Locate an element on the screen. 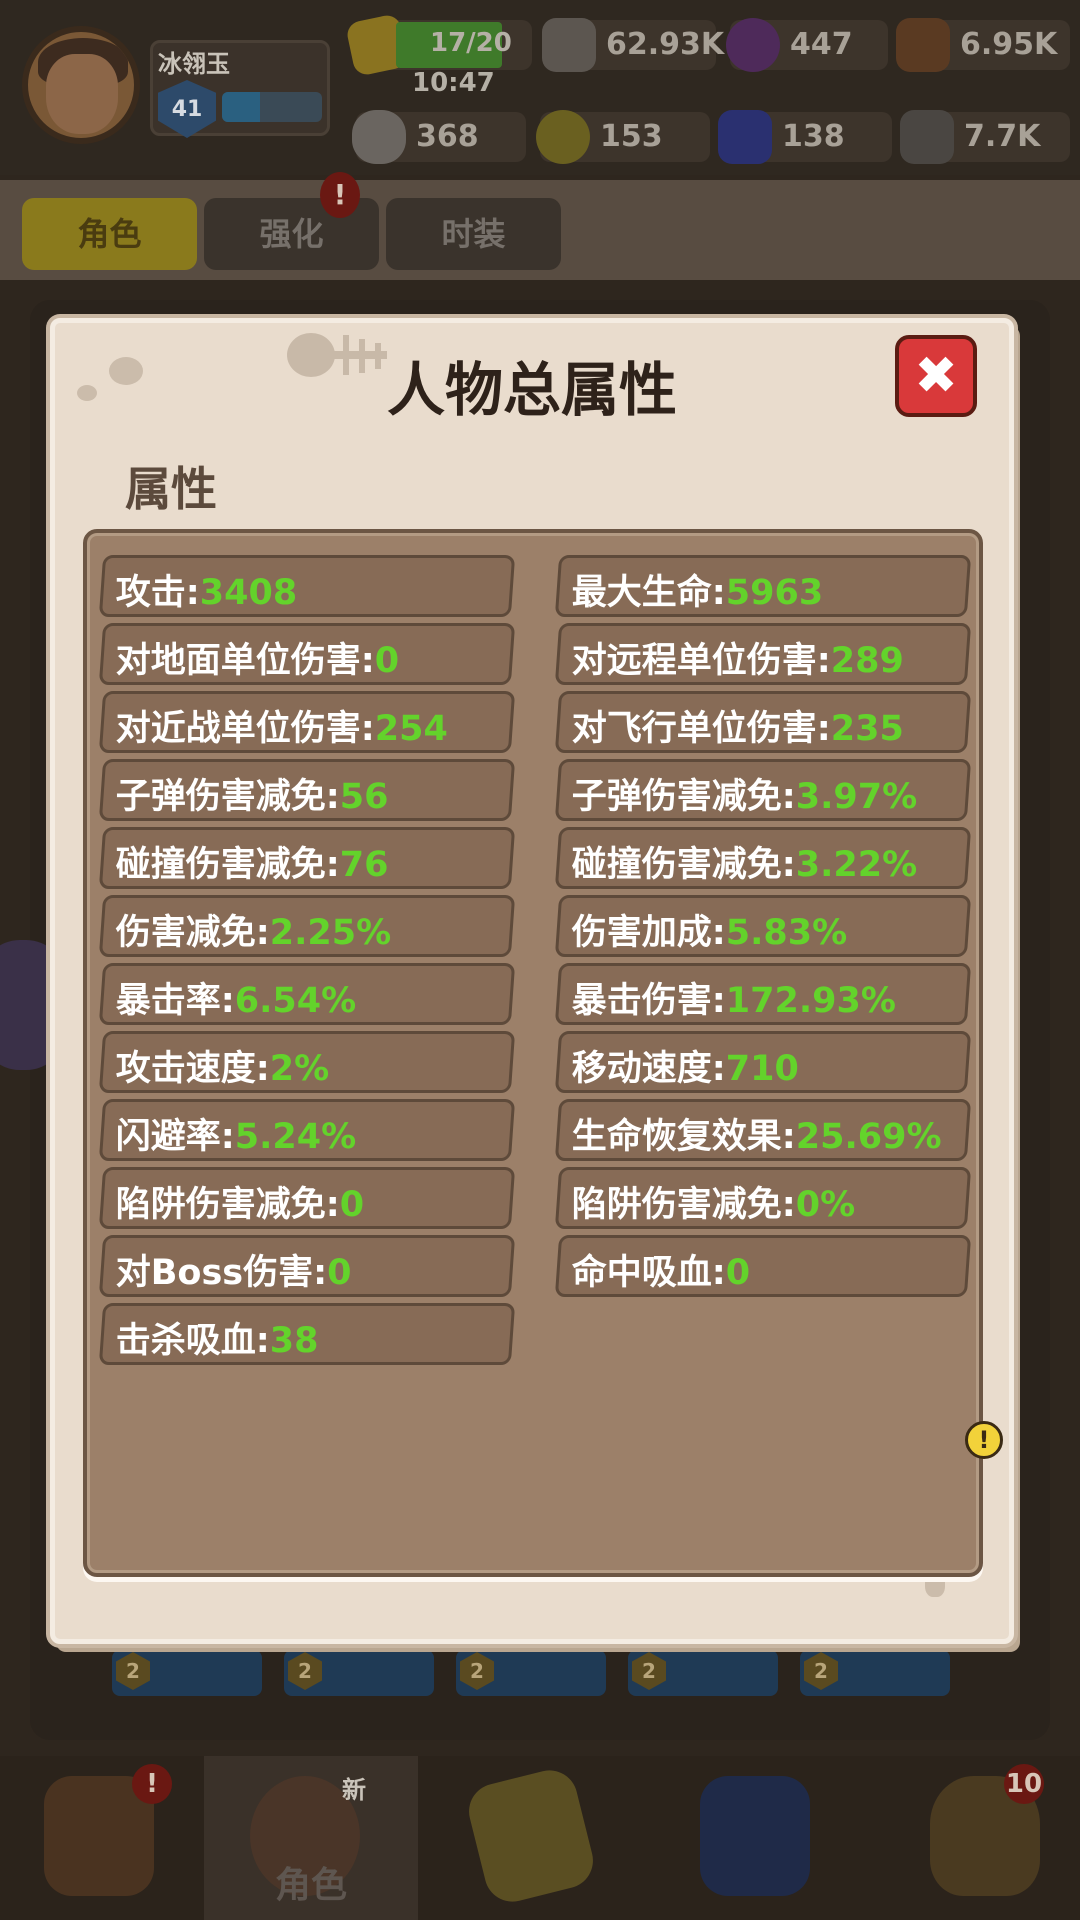 The image size is (1080, 1920). tab-costume: 时装 is located at coordinates (473, 234).